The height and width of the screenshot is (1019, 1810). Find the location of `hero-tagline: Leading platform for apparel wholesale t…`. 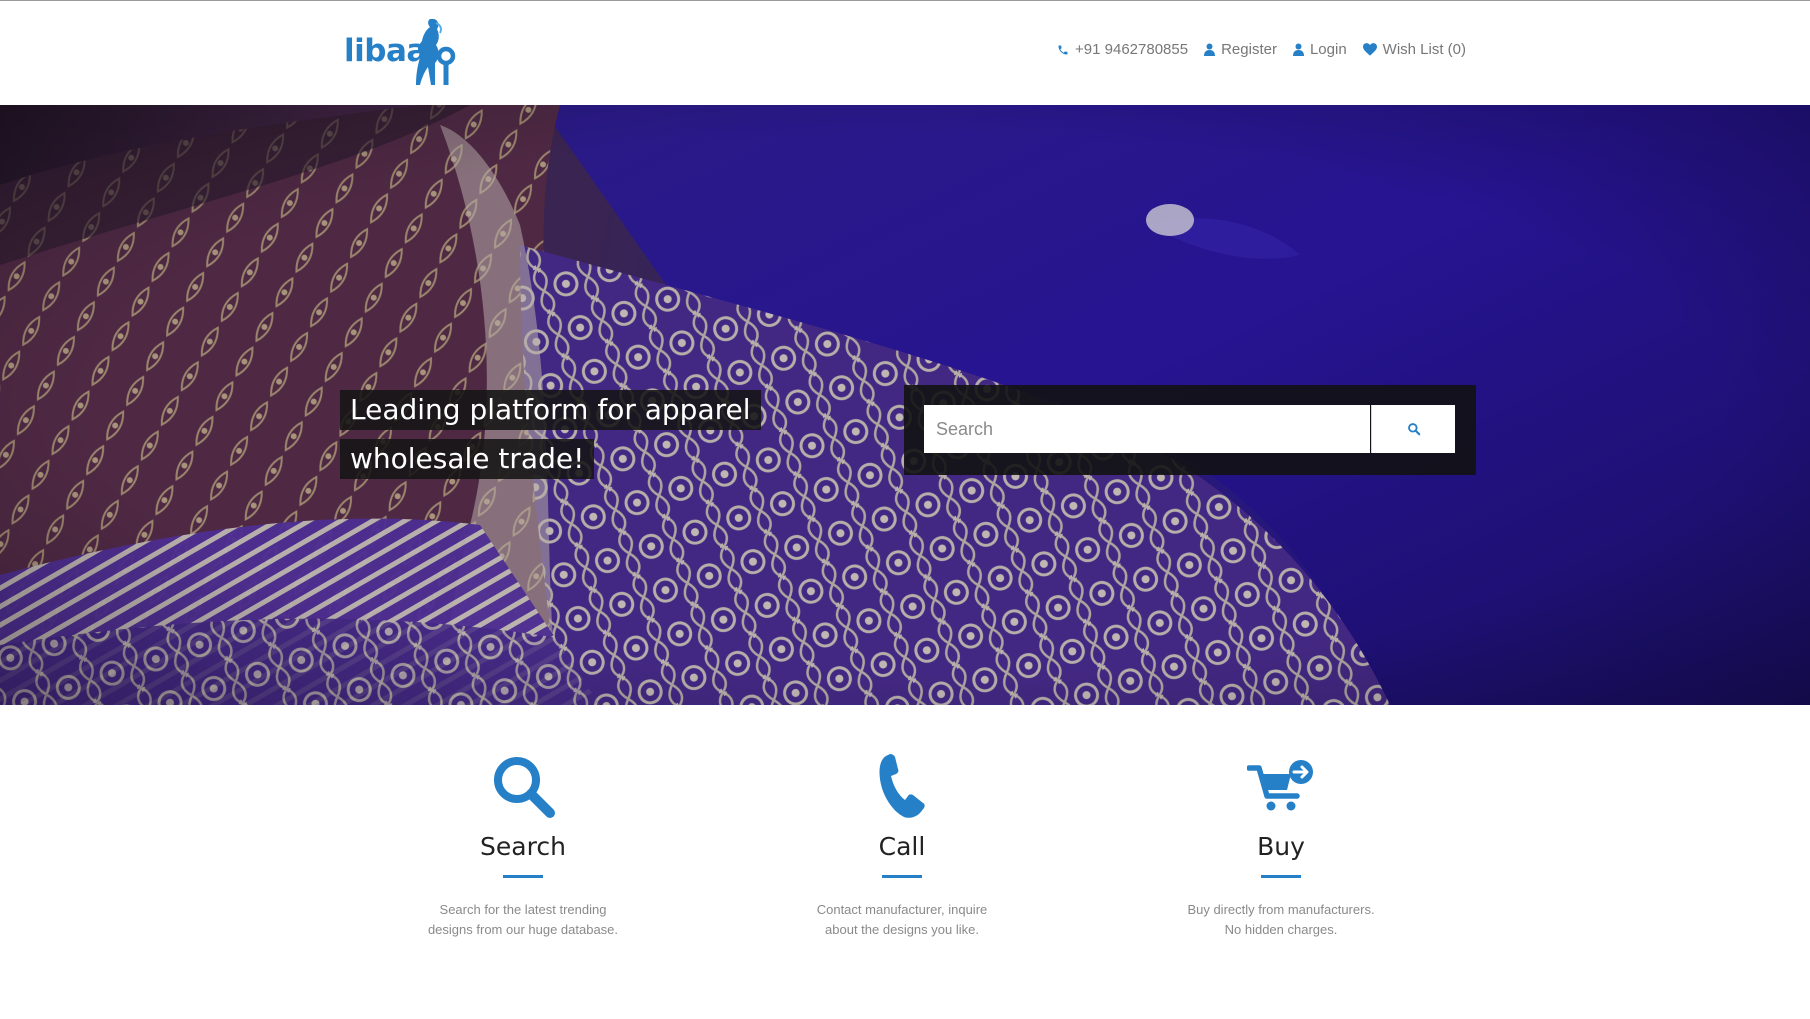

hero-tagline: Leading platform for apparel wholesale t… is located at coordinates (550, 439).